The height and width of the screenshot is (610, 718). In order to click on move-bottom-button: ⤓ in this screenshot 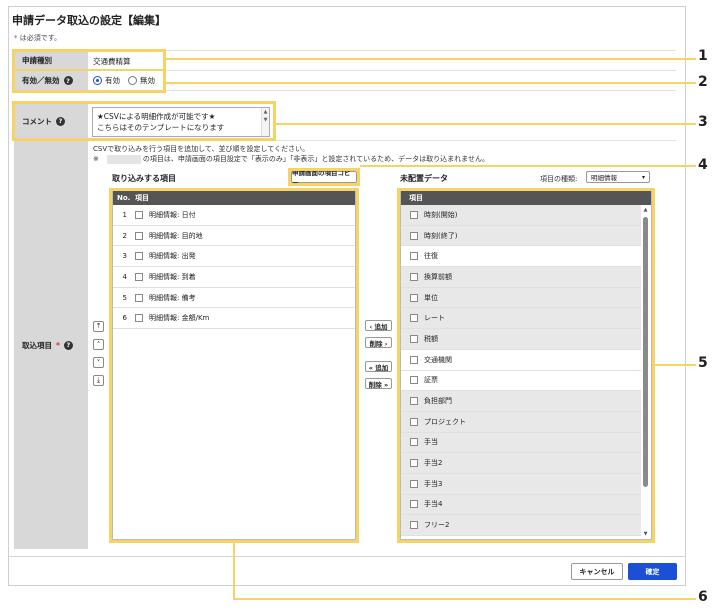, I will do `click(98, 380)`.